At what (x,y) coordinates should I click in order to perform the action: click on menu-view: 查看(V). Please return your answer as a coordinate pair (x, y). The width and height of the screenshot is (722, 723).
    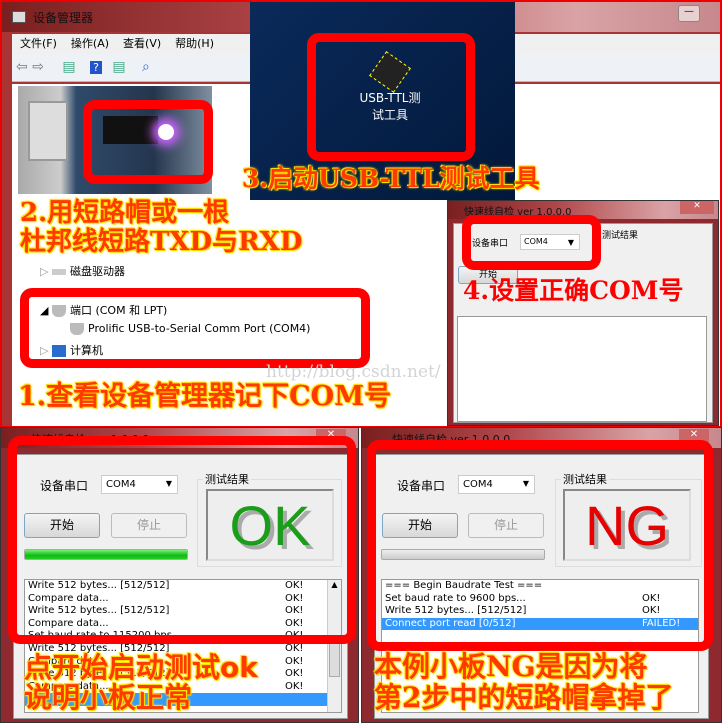
    Looking at the image, I should click on (142, 44).